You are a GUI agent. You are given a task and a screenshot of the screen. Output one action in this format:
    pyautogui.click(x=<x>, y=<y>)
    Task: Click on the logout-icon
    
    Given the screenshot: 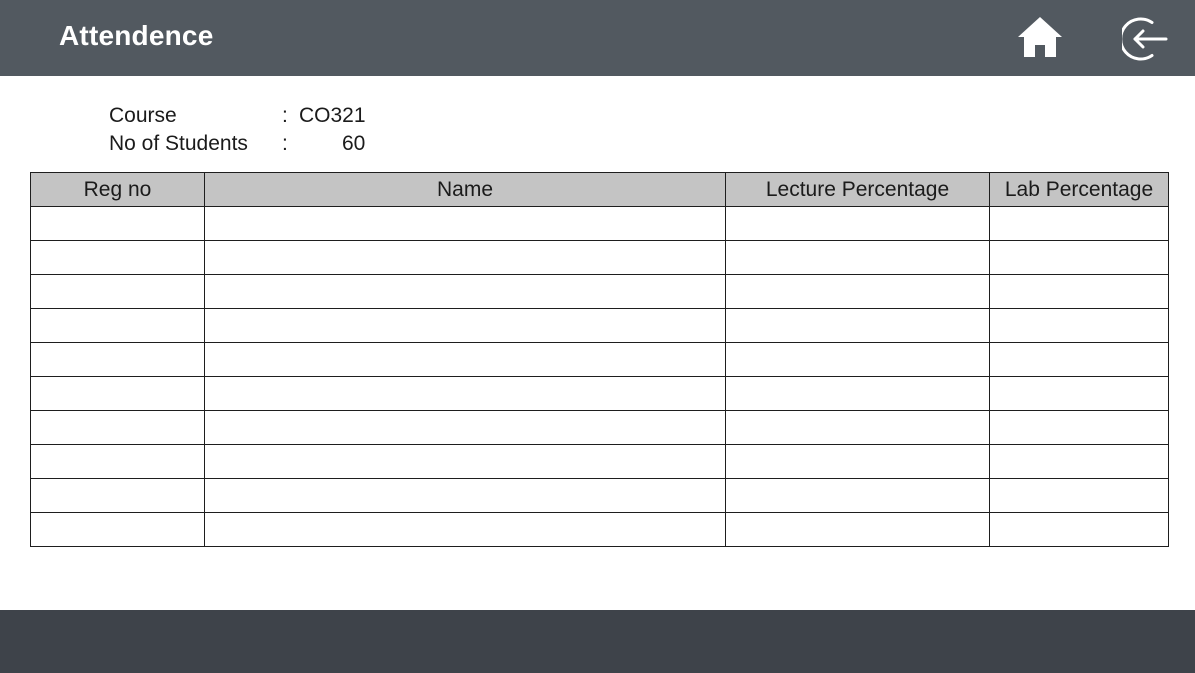 What is the action you would take?
    pyautogui.click(x=1143, y=39)
    